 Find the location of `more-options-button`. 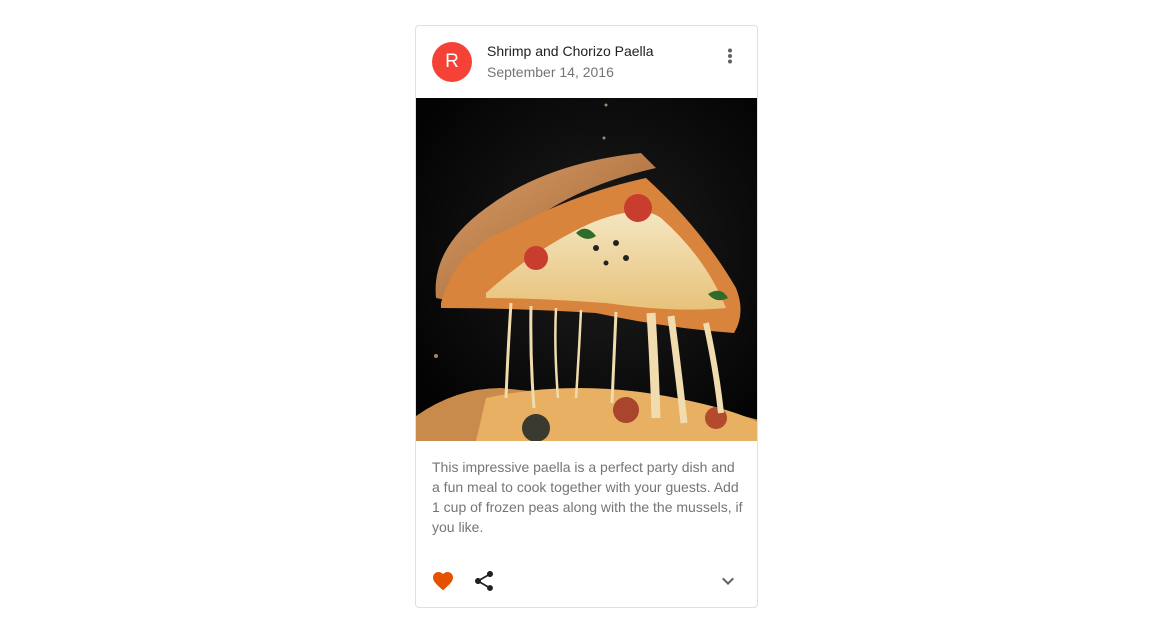

more-options-button is located at coordinates (730, 56).